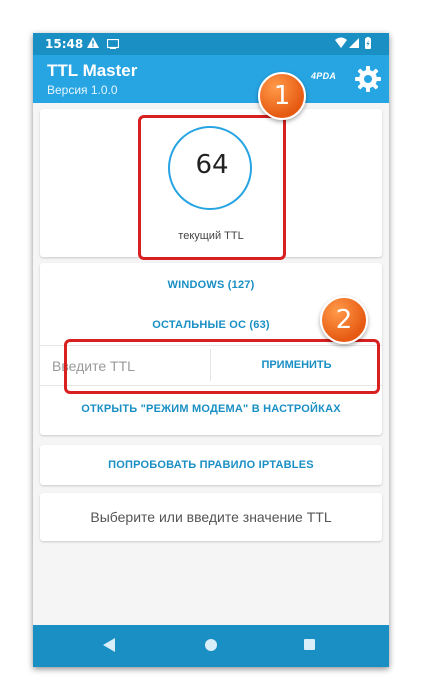  I want to click on callout-2-highlight, so click(222, 366).